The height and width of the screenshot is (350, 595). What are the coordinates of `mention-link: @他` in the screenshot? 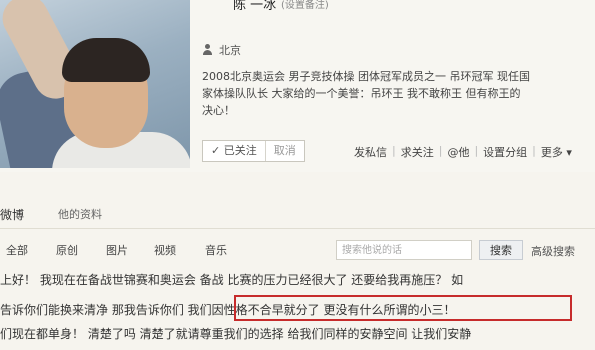 It's located at (458, 152).